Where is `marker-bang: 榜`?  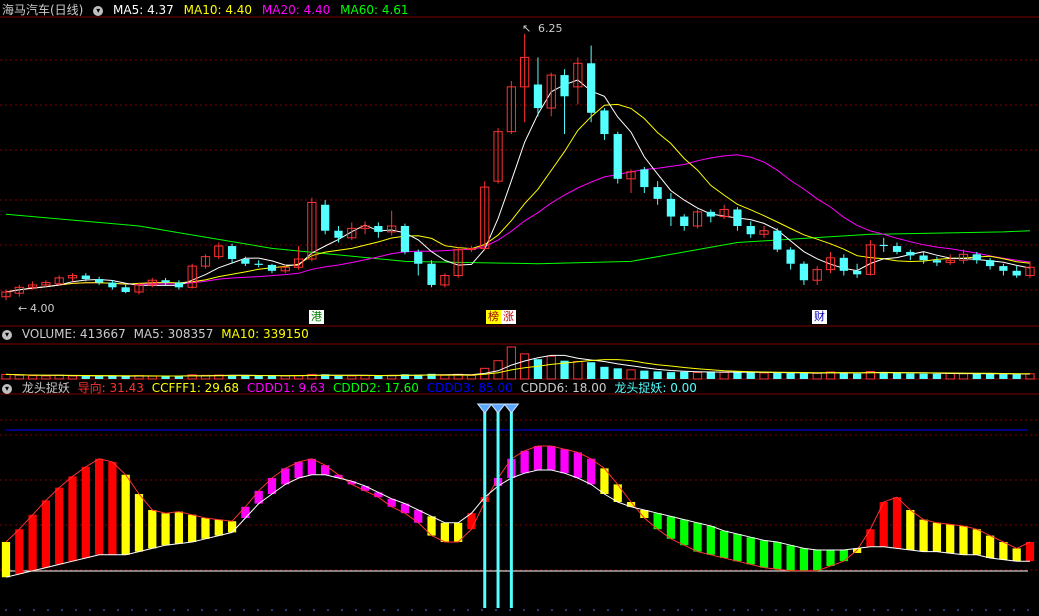 marker-bang: 榜 is located at coordinates (493, 317).